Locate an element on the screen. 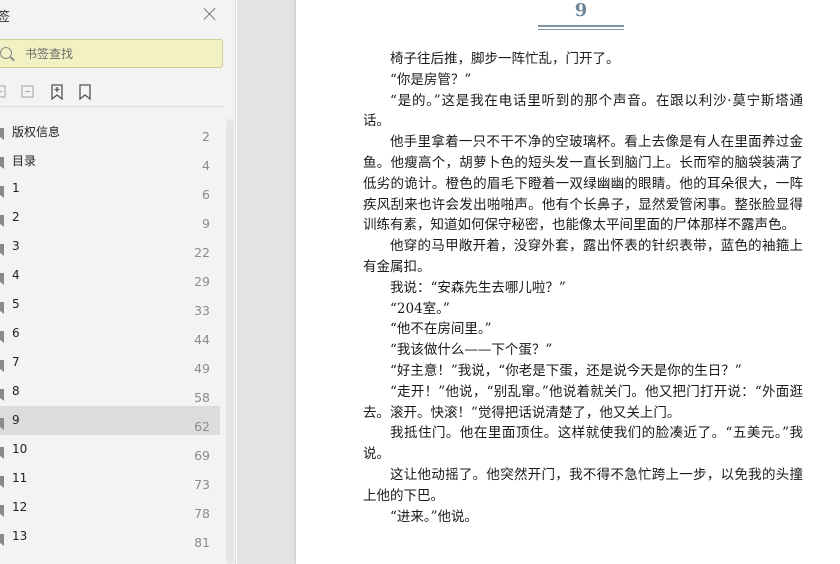 This screenshot has width=840, height=564. bookmark-label: 7 is located at coordinates (16, 362).